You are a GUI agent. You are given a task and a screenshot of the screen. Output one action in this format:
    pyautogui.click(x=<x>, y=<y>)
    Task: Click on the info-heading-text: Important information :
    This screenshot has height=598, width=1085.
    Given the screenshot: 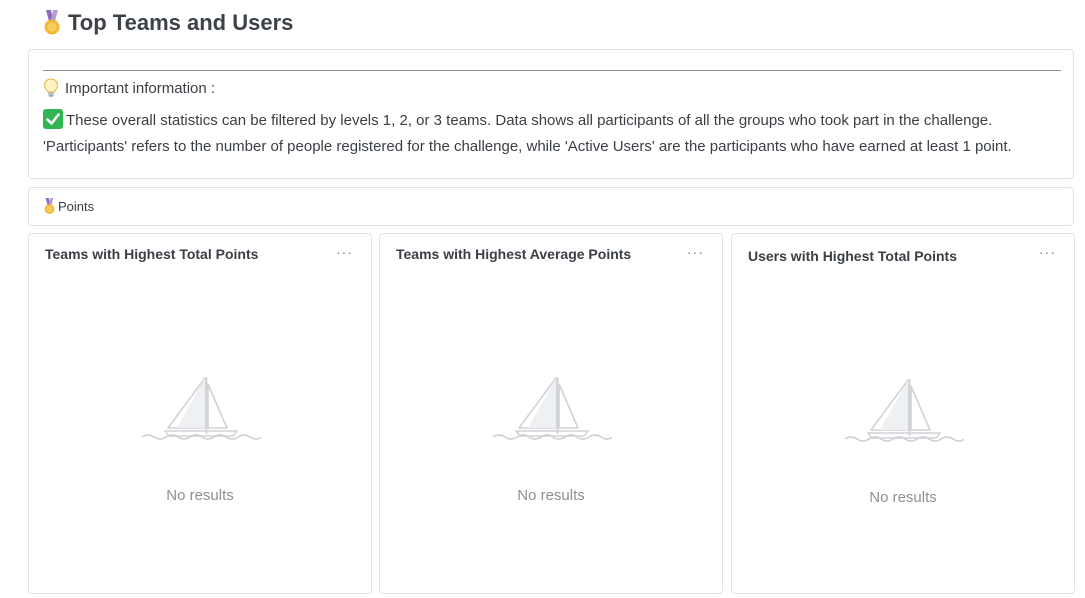 What is the action you would take?
    pyautogui.click(x=140, y=88)
    